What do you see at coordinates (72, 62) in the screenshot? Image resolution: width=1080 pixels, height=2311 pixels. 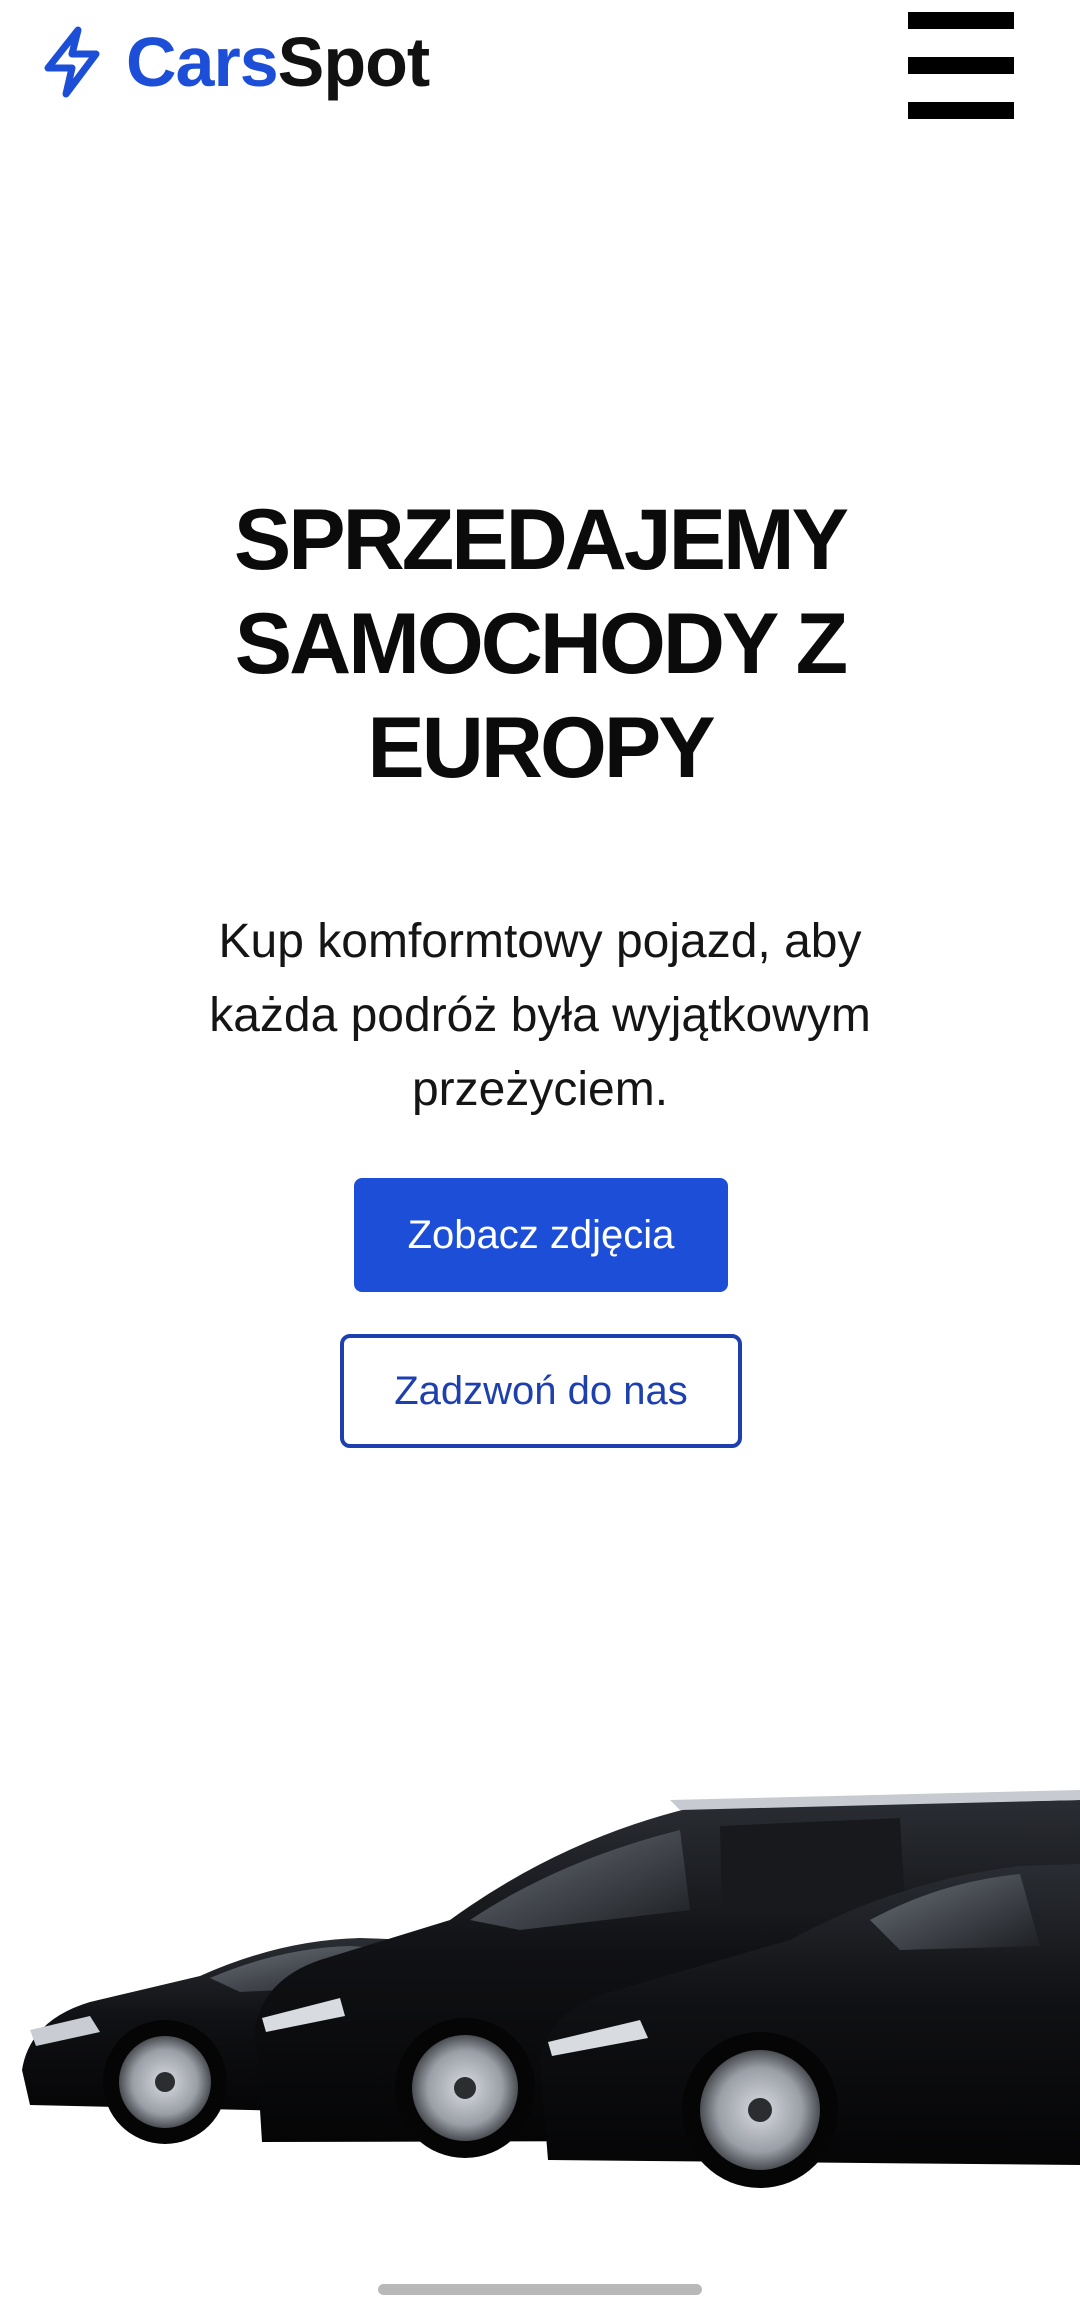 I see `lightning-bolt-icon` at bounding box center [72, 62].